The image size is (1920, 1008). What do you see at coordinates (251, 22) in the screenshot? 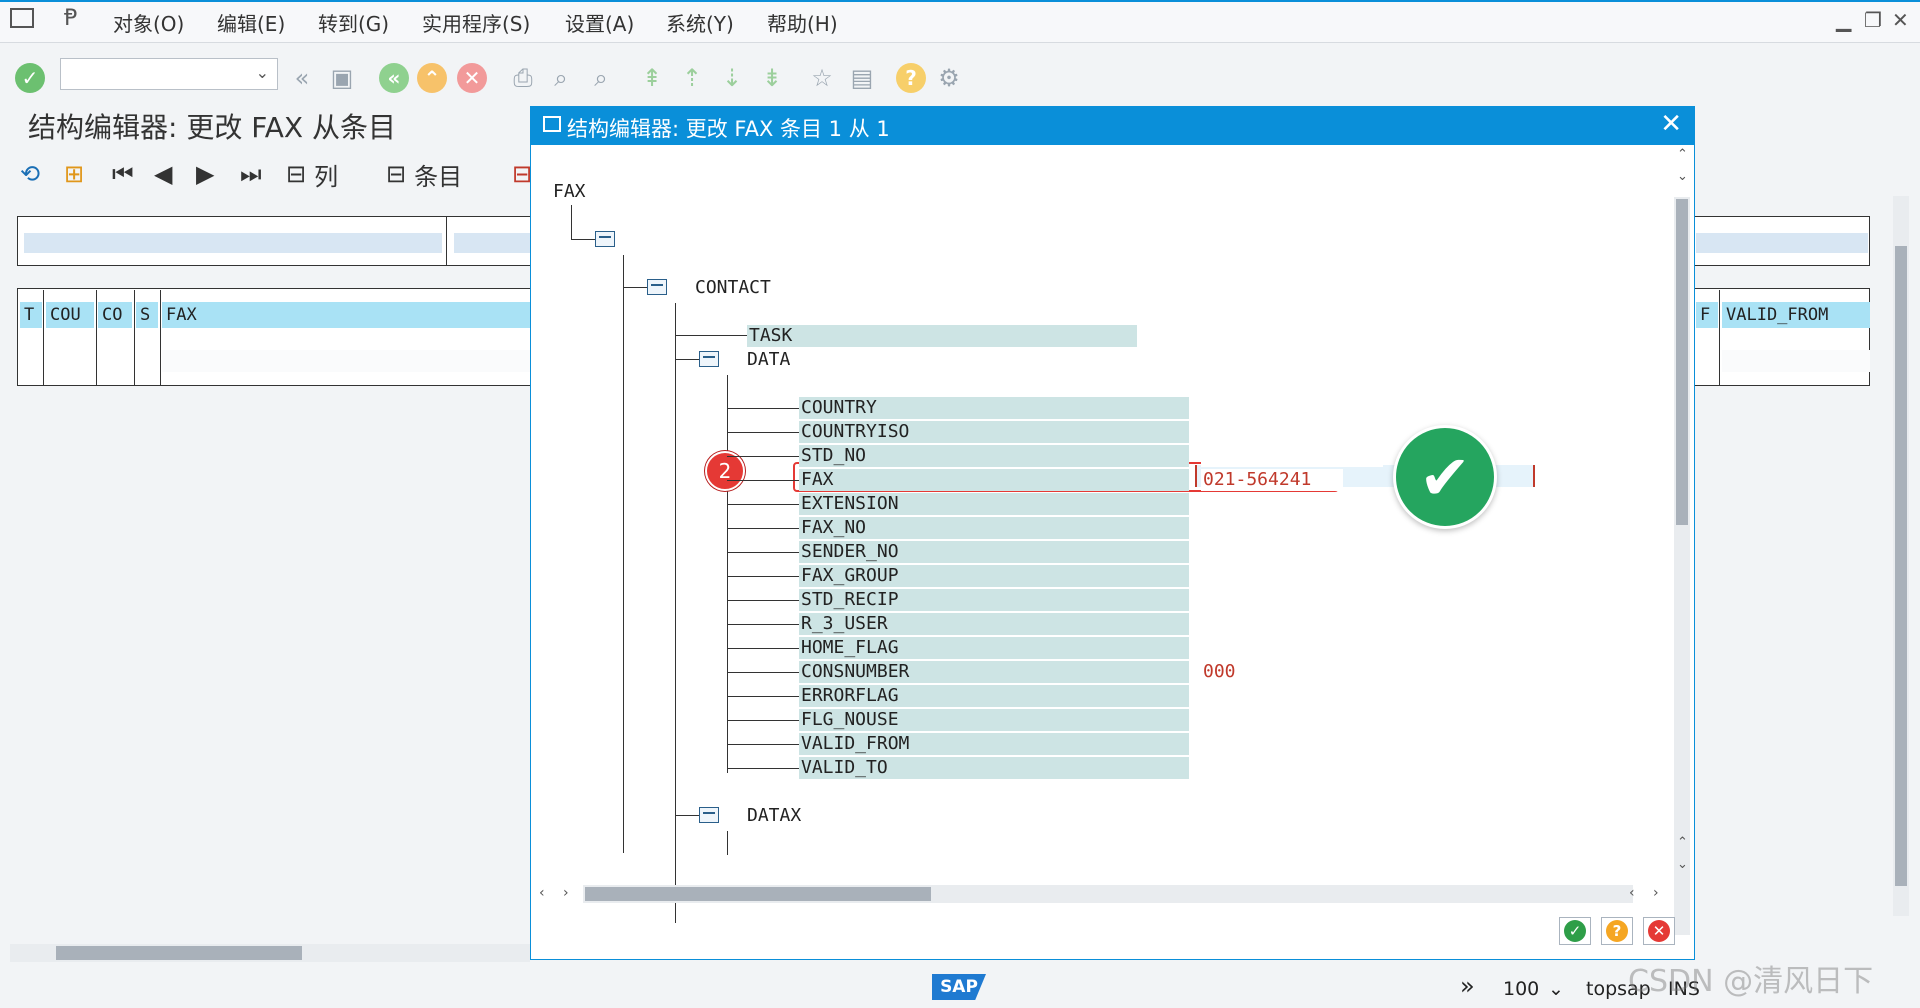
I see `menu-edit: 编辑(E)` at bounding box center [251, 22].